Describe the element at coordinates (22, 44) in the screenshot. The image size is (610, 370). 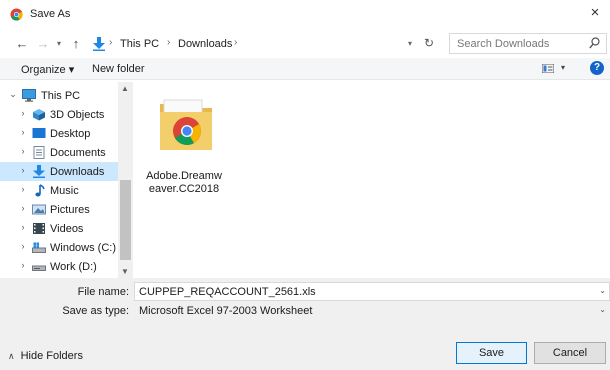
I see `back-button: ←` at that location.